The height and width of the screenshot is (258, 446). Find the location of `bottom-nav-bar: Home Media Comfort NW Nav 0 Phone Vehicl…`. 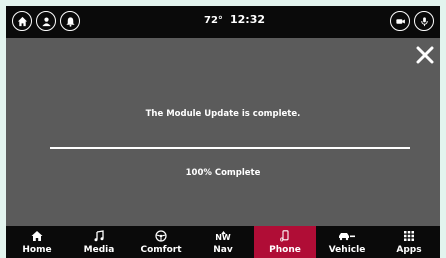

bottom-nav-bar: Home Media Comfort NW Nav 0 Phone Vehicl… is located at coordinates (223, 242).